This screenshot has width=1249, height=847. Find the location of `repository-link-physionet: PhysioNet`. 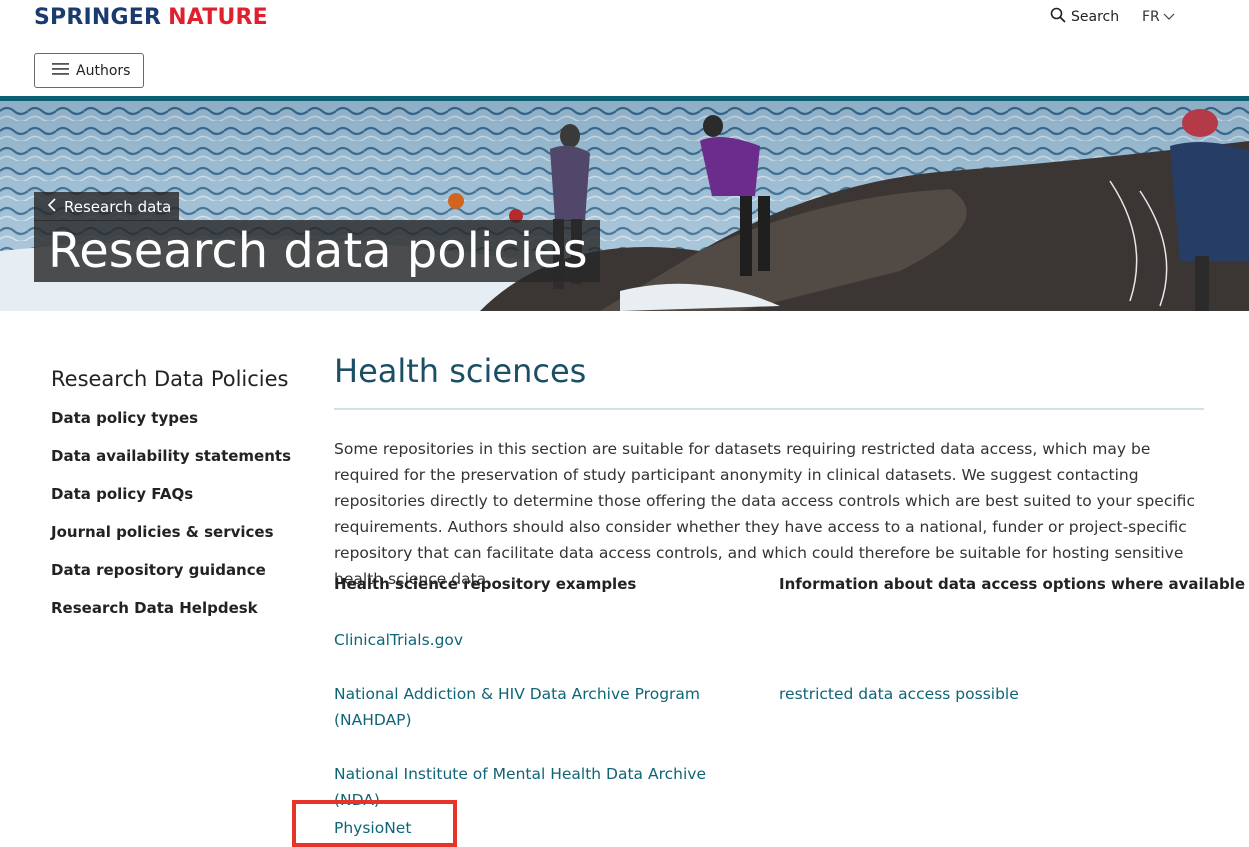

repository-link-physionet: PhysioNet is located at coordinates (534, 828).